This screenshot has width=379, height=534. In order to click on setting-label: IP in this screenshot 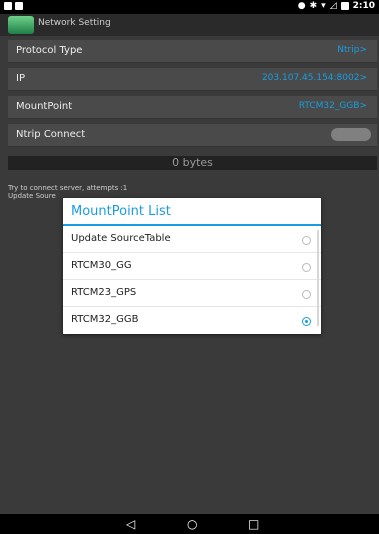, I will do `click(20, 78)`.